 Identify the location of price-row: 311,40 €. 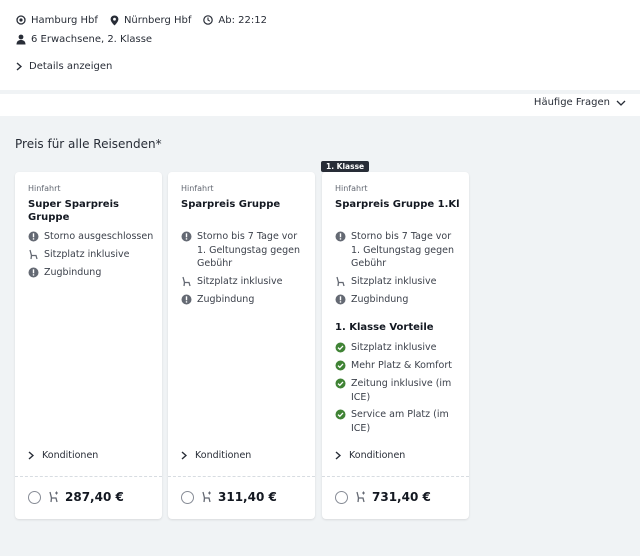
(229, 497).